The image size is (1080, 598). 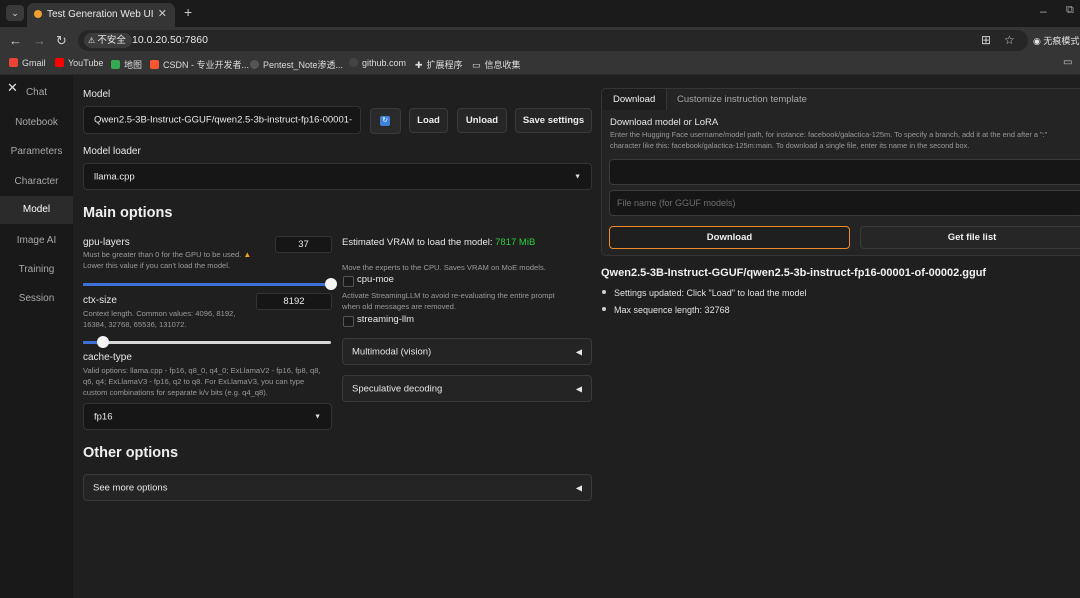 I want to click on bookmark-label: YouTube, so click(x=86, y=63).